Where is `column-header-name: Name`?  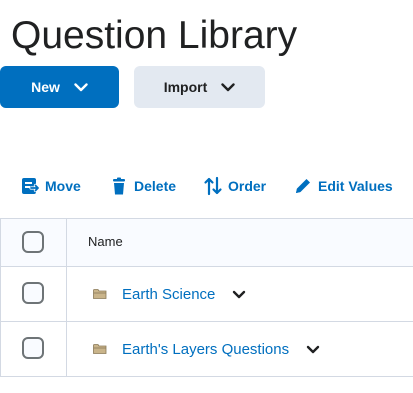
column-header-name: Name is located at coordinates (105, 241).